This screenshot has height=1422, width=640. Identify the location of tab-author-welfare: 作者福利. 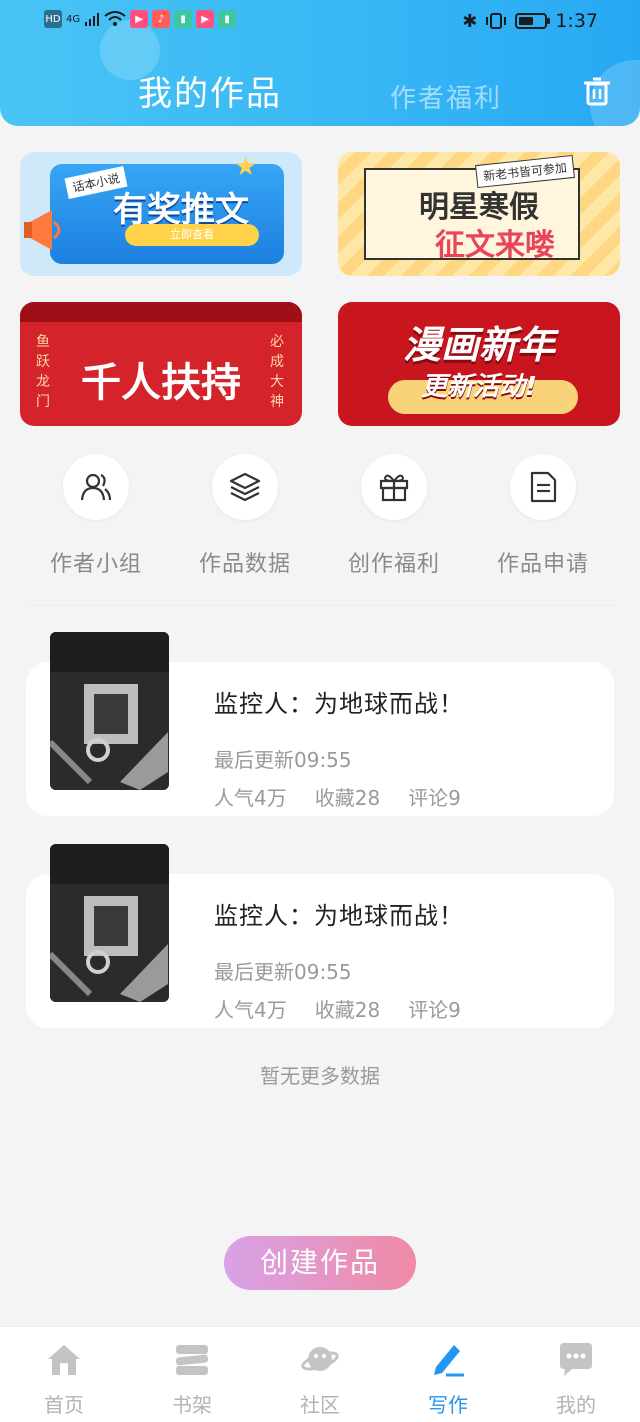
(446, 96).